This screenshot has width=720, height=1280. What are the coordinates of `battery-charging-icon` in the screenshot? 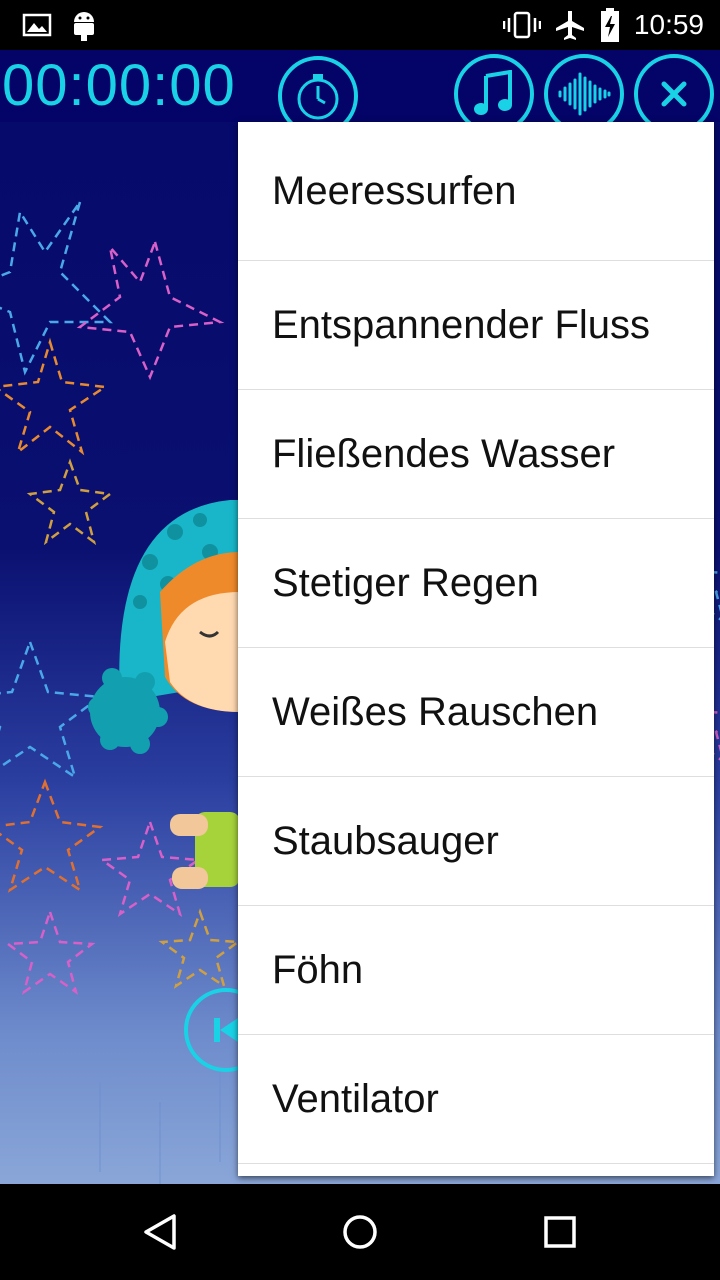 It's located at (610, 25).